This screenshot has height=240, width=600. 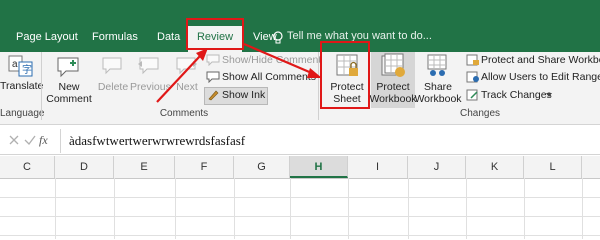 I want to click on arrow-head-protect, so click(x=314, y=73).